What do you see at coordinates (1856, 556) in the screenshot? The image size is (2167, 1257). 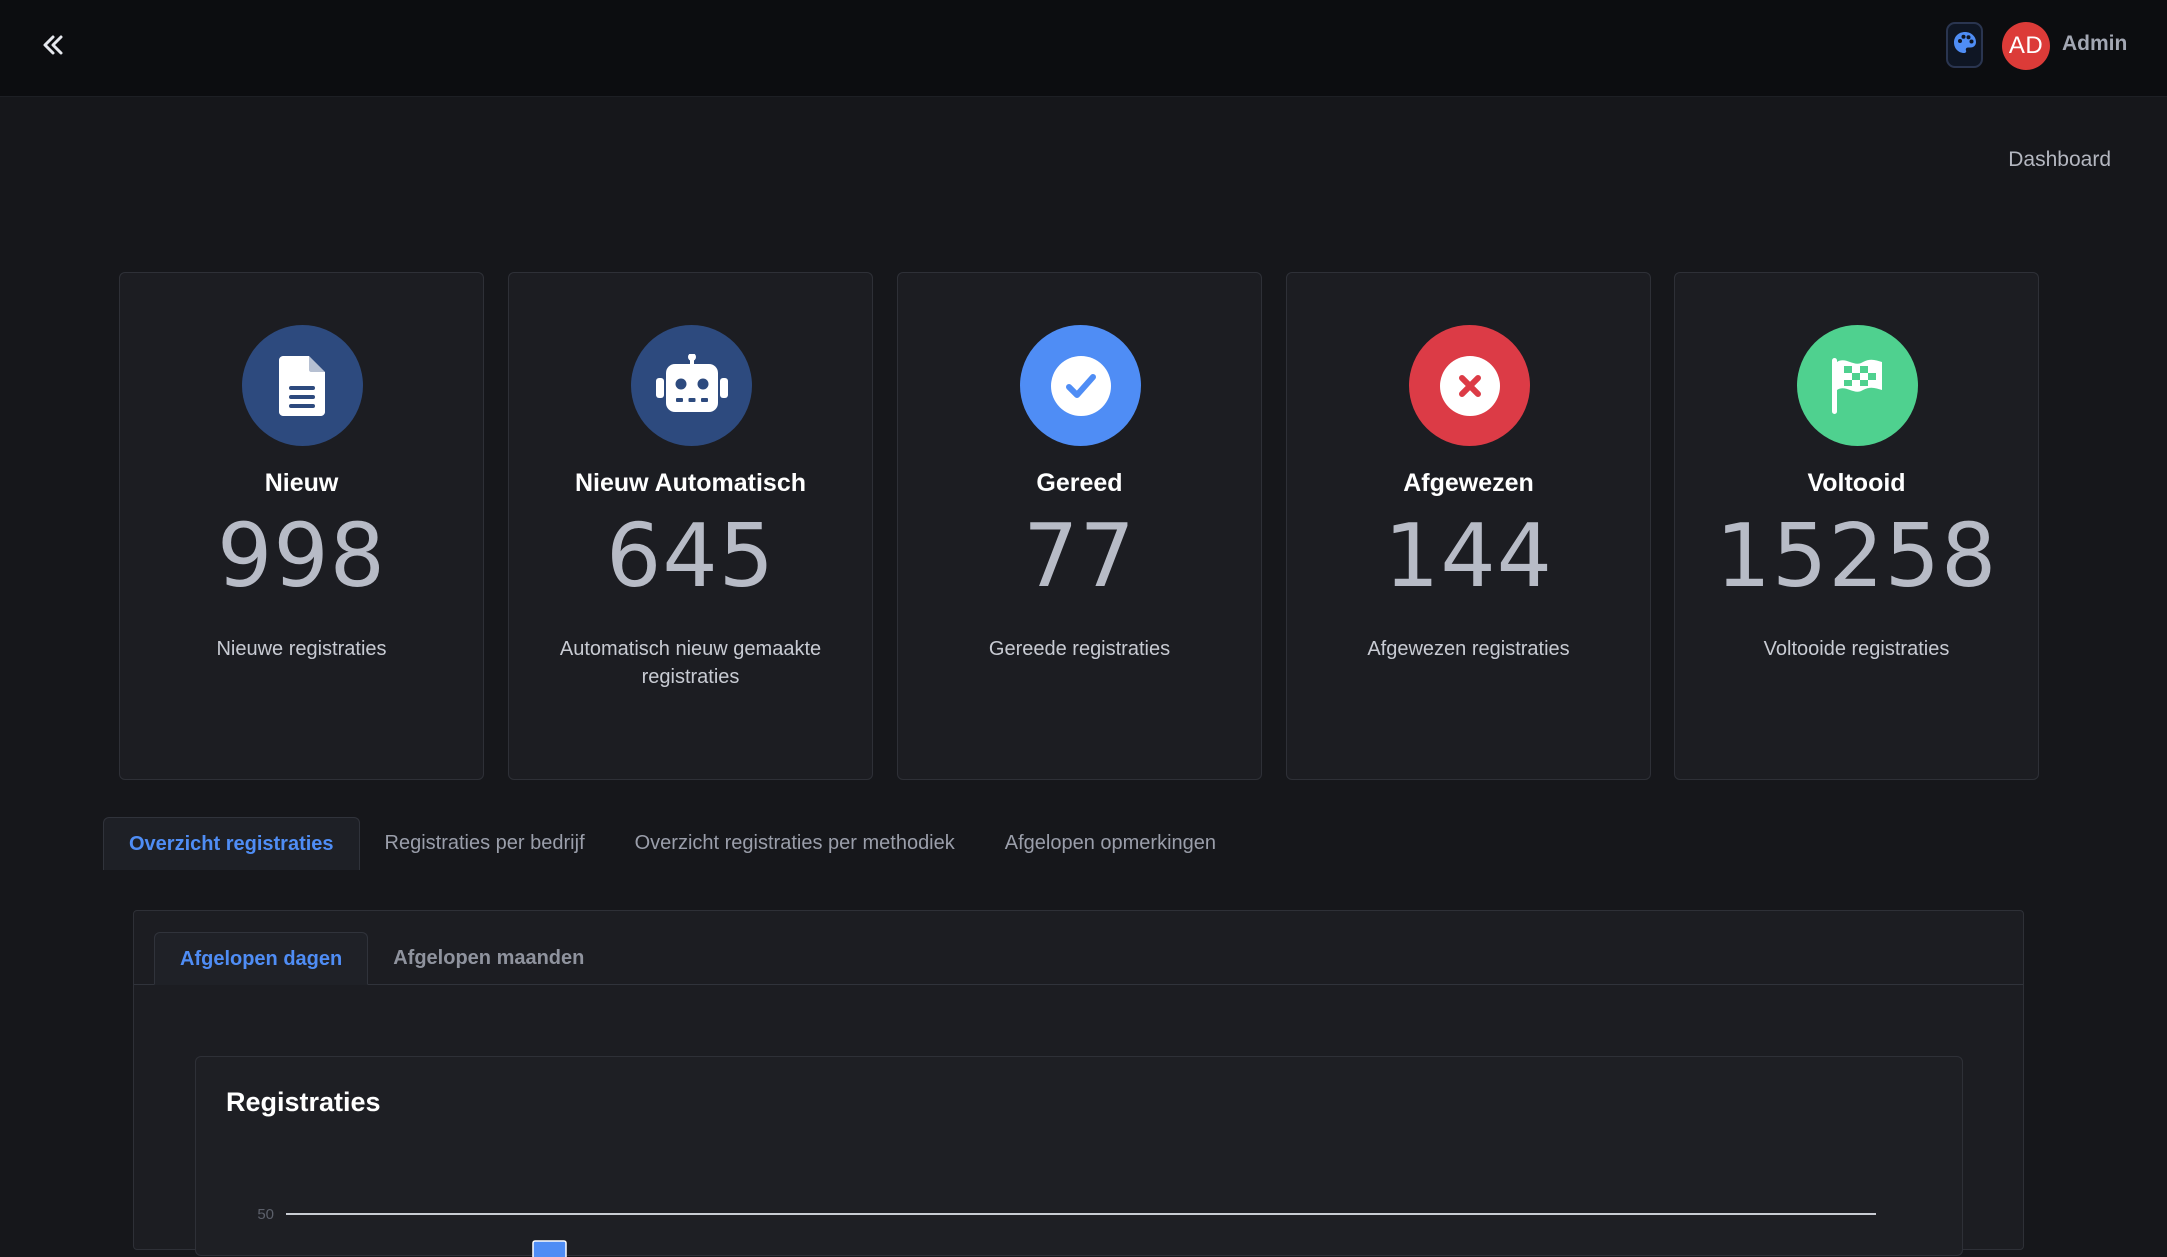 I see `card-value: 15258` at bounding box center [1856, 556].